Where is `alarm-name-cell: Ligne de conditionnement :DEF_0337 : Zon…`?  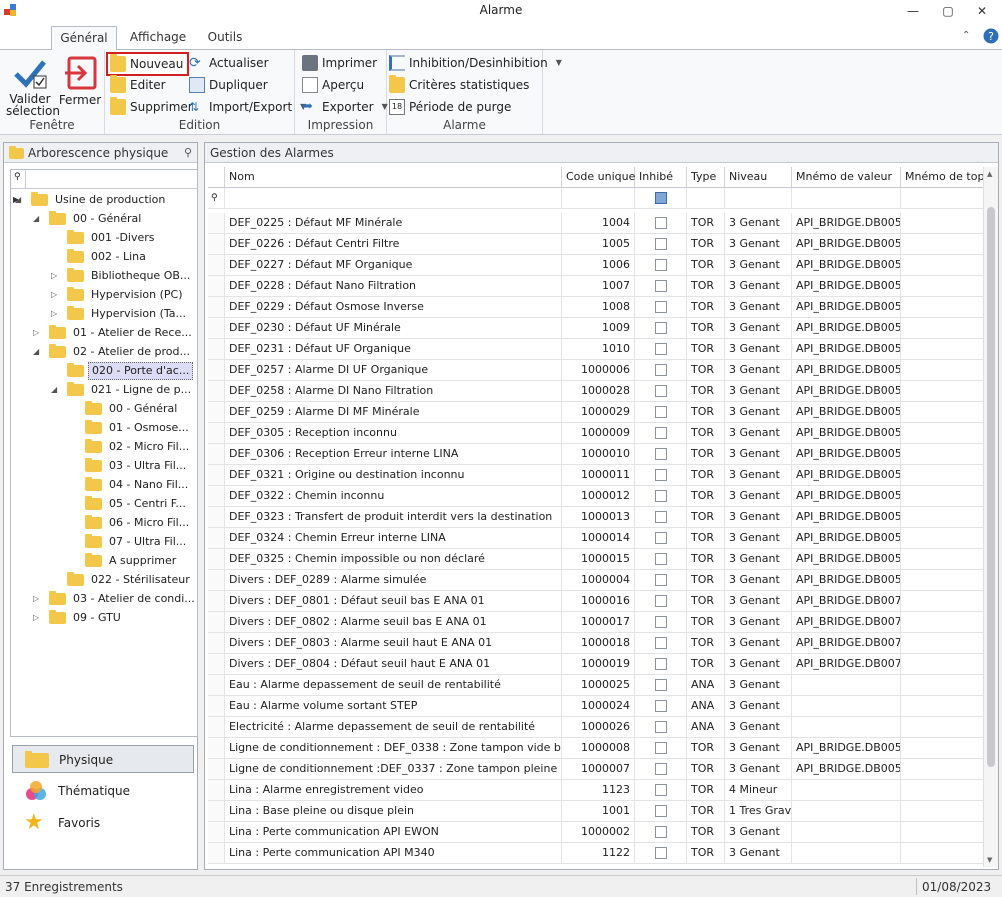
alarm-name-cell: Ligne de conditionnement :DEF_0337 : Zon… is located at coordinates (393, 769).